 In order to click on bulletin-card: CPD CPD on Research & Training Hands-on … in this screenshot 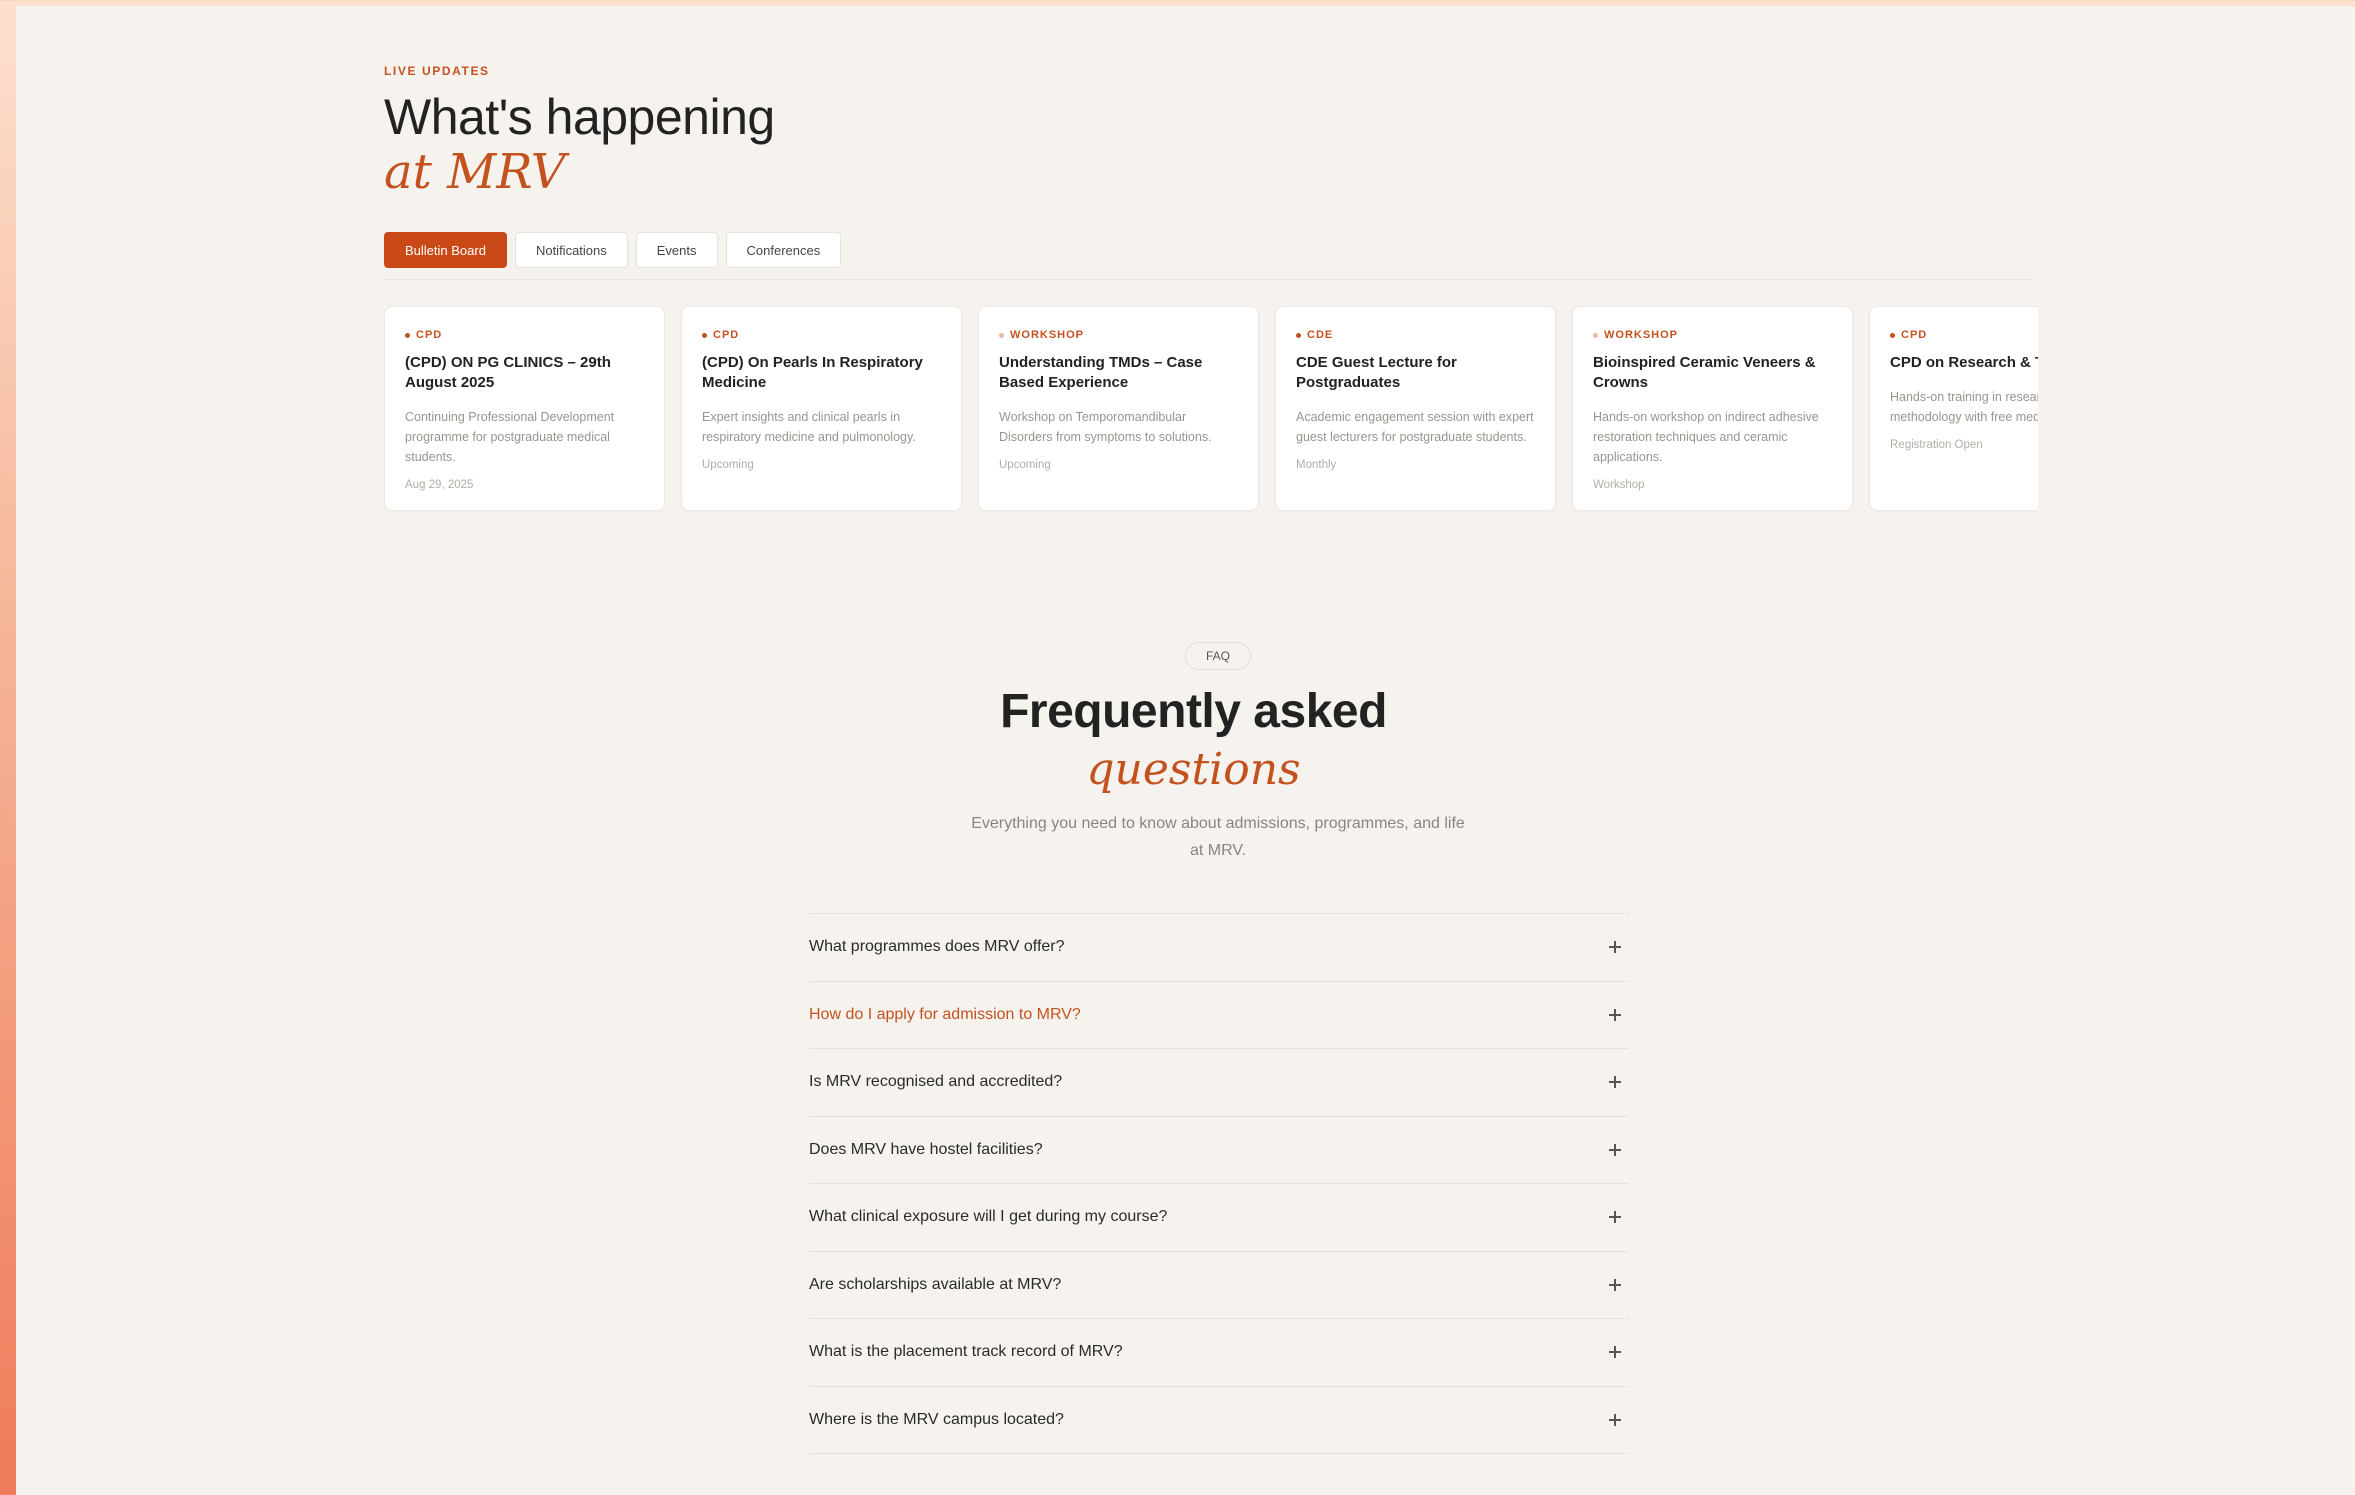, I will do `click(1953, 408)`.